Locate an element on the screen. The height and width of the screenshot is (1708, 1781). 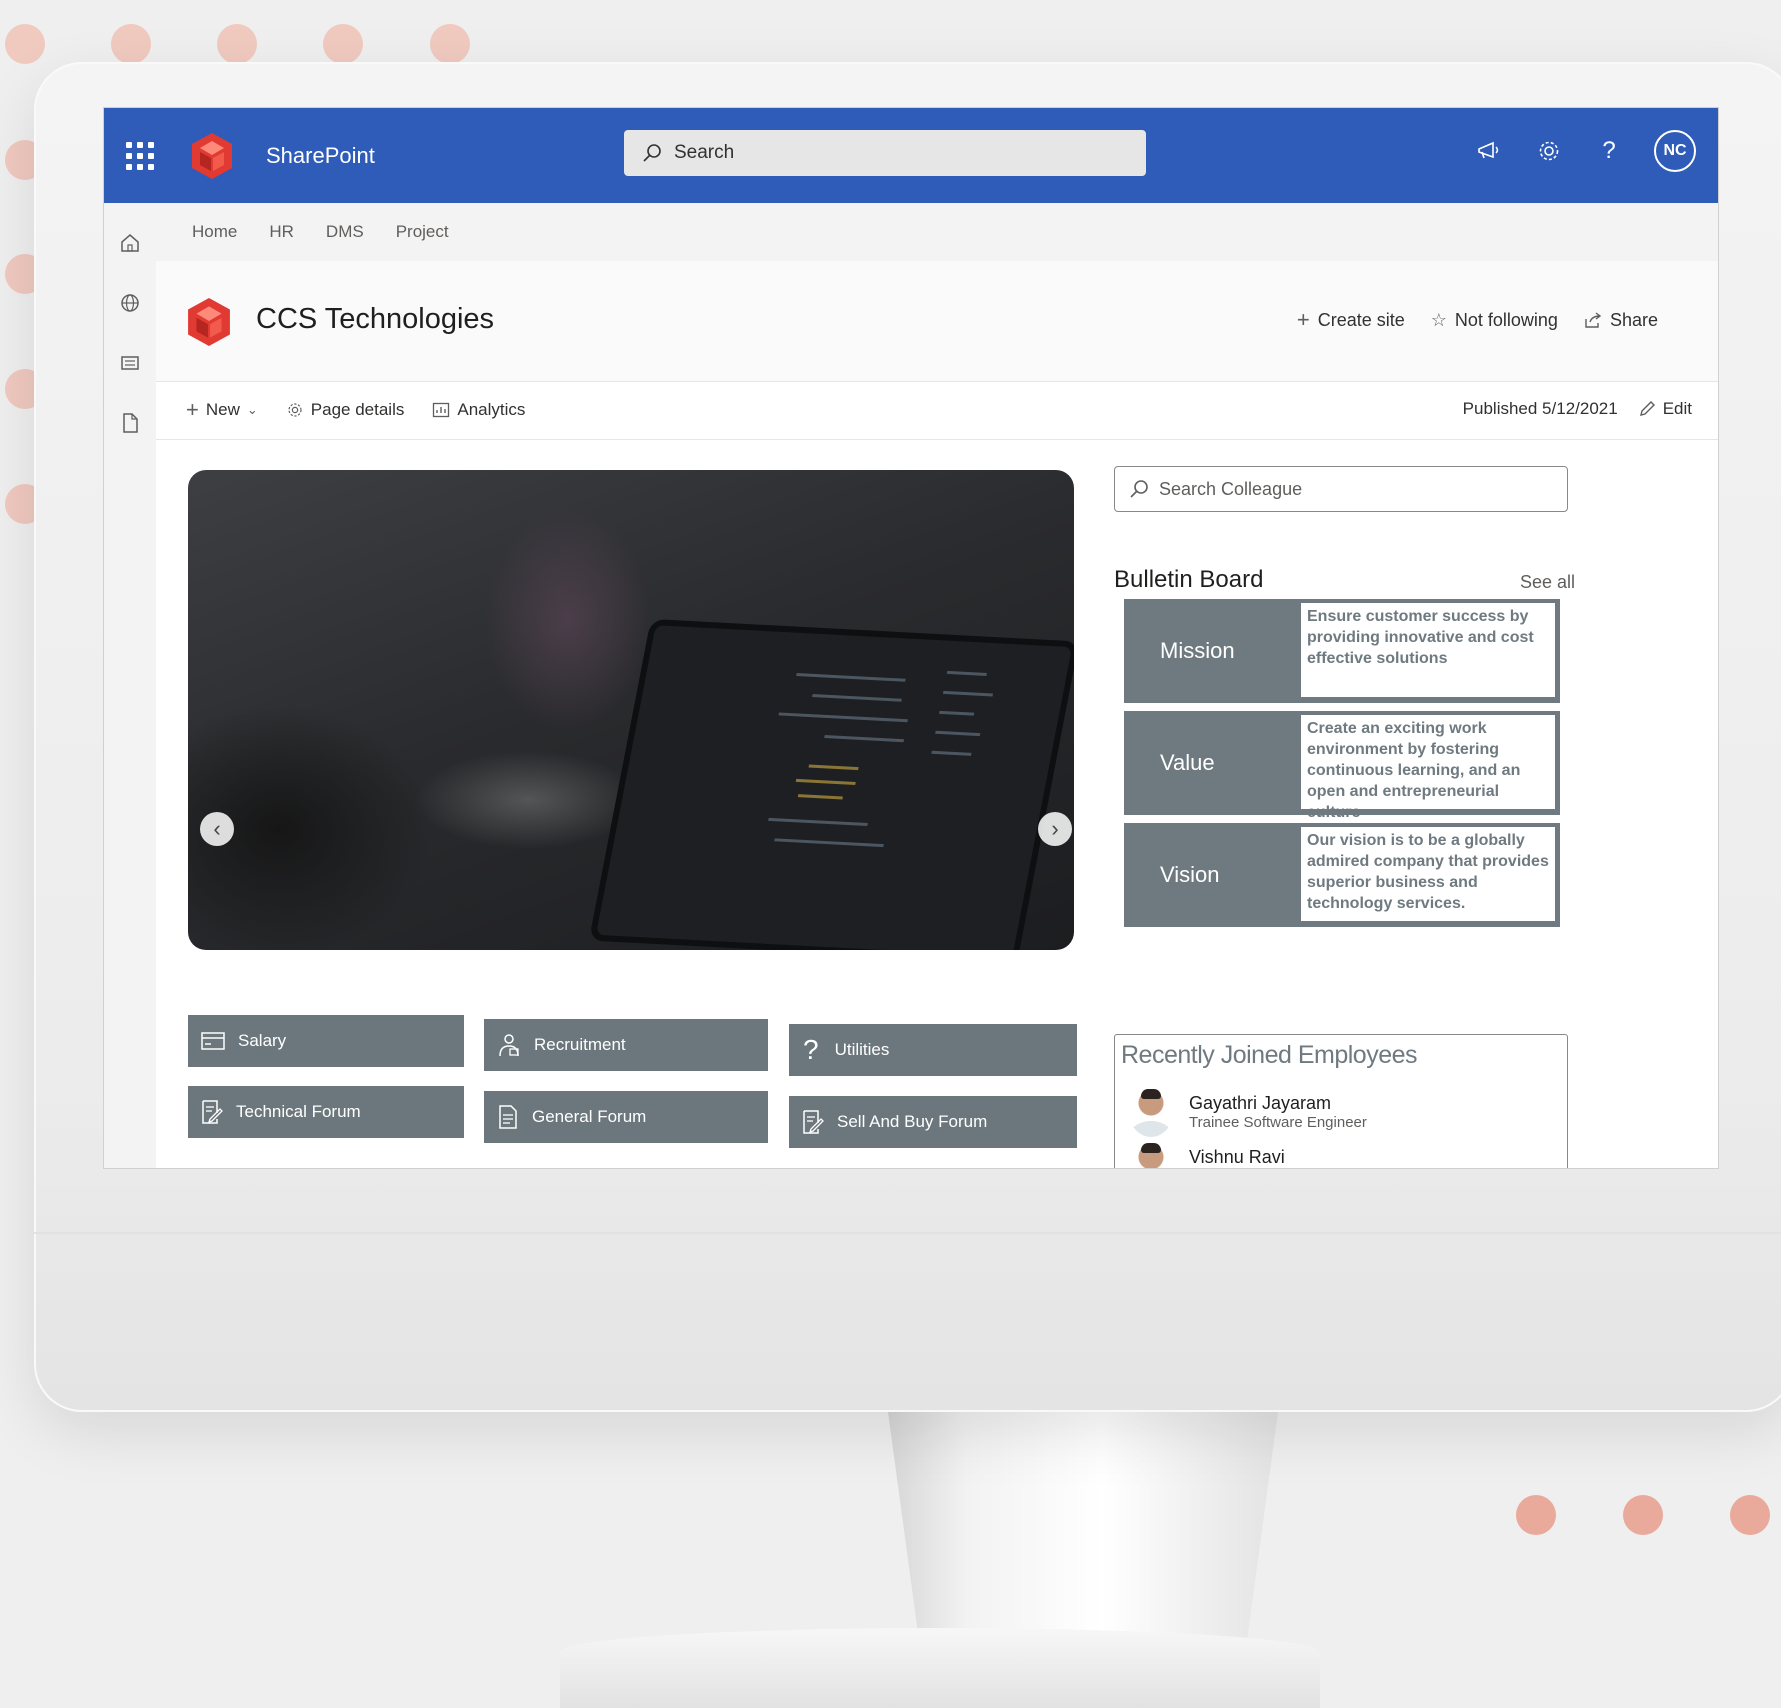
card-icon is located at coordinates (213, 1041).